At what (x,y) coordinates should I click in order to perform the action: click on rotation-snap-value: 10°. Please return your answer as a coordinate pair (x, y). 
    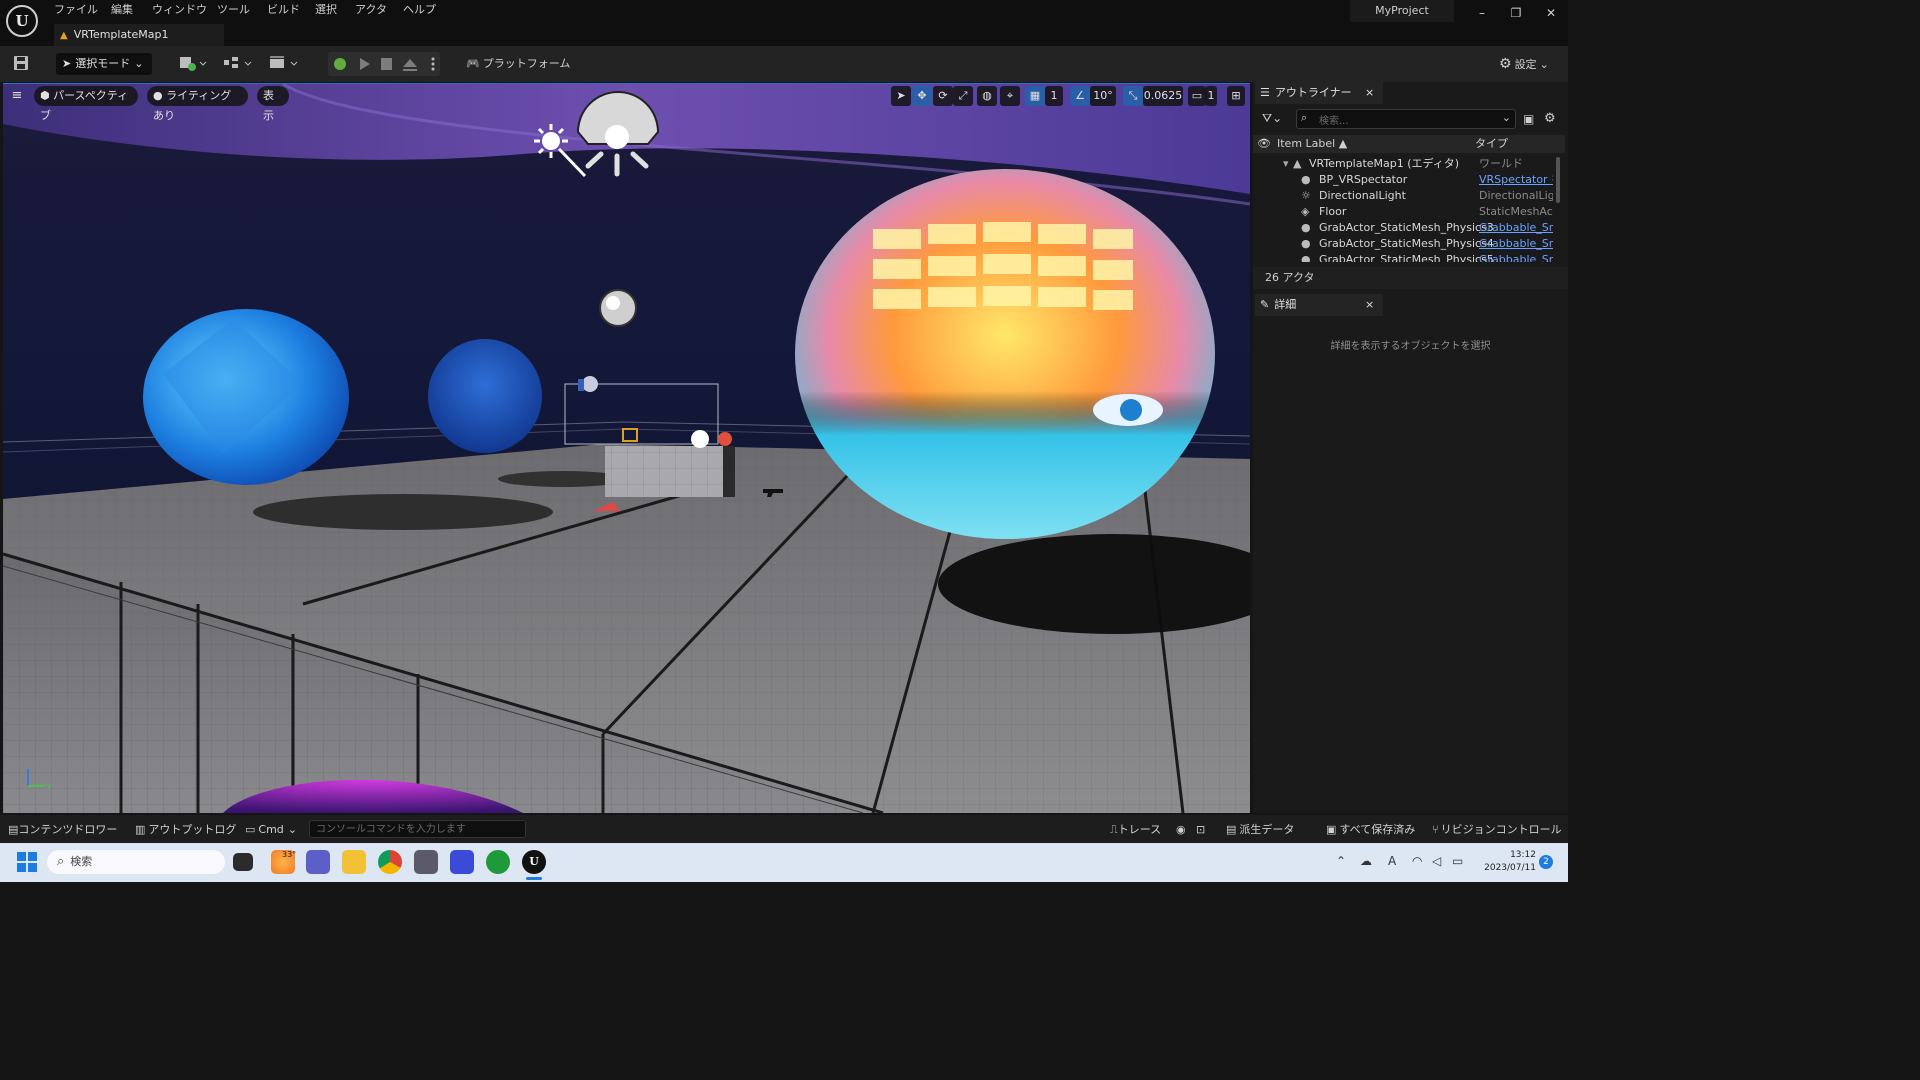
    Looking at the image, I should click on (1103, 96).